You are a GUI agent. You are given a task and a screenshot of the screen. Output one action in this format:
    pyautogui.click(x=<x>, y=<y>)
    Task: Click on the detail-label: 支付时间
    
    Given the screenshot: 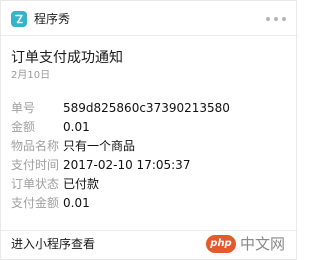 What is the action you would take?
    pyautogui.click(x=35, y=165)
    